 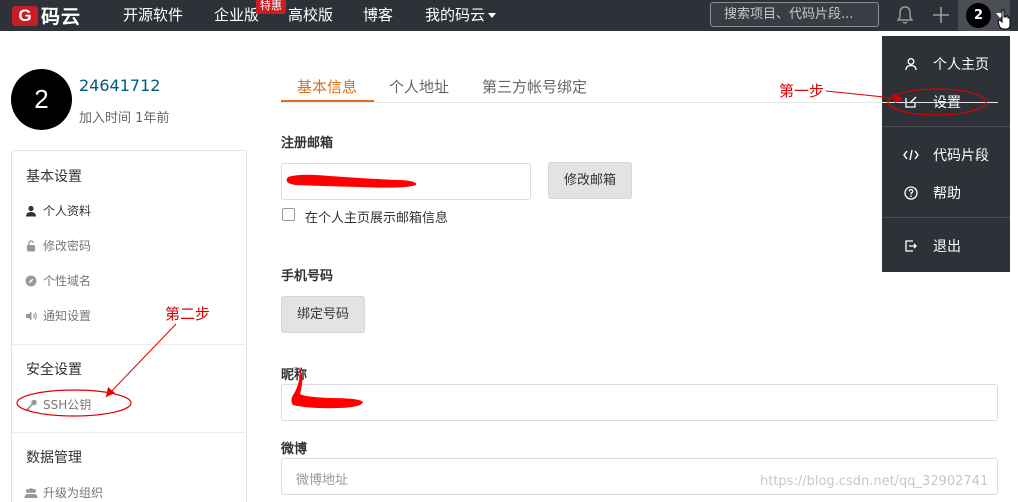 I want to click on sidebar-item-notifications: 通知设置, so click(x=57, y=315).